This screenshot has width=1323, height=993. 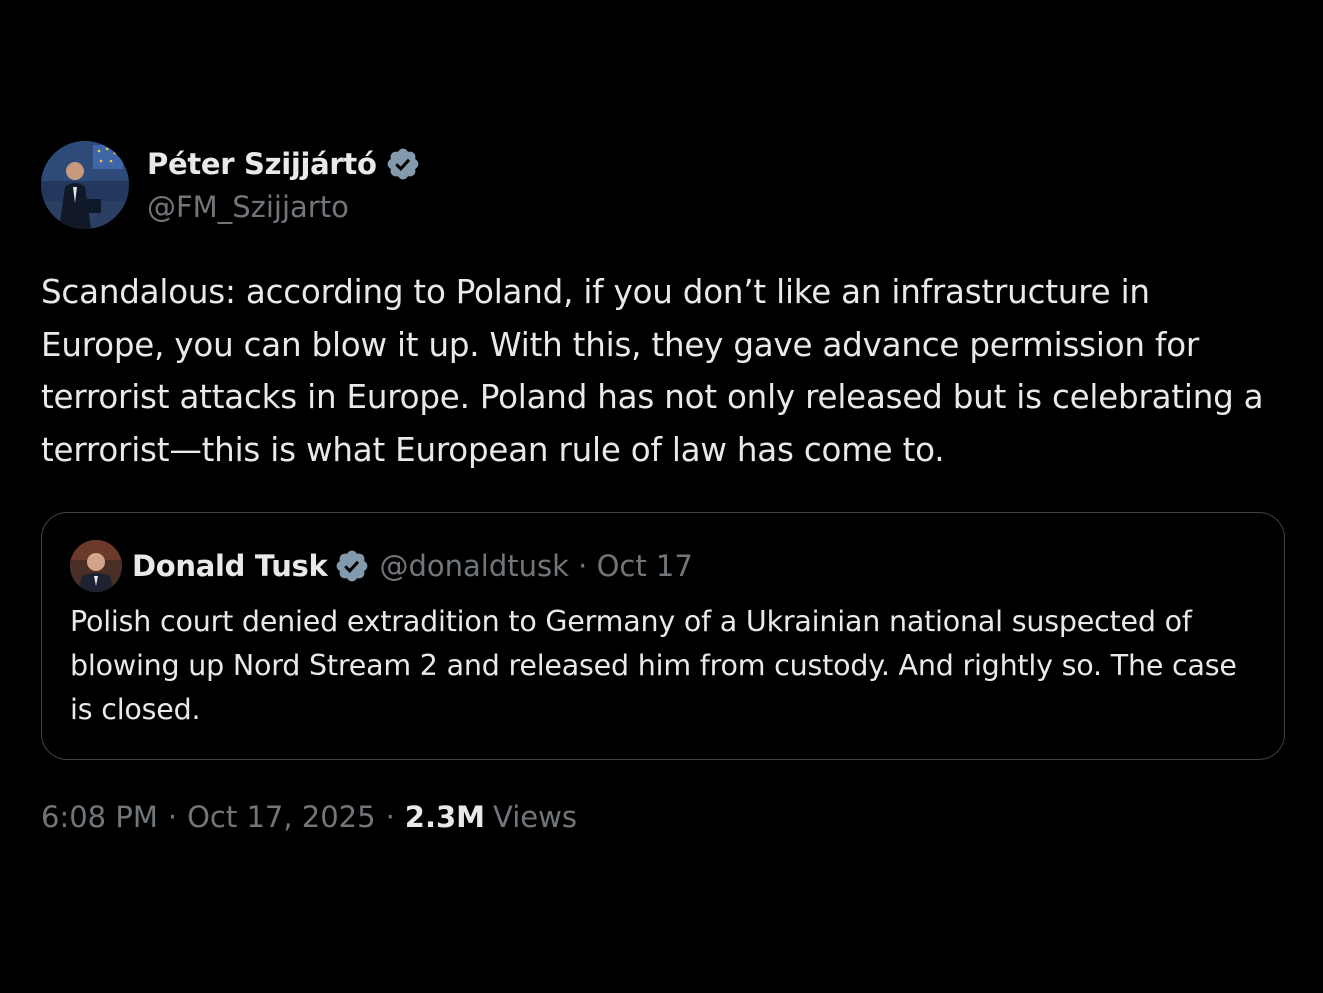 I want to click on author-handle: @FM_Szijjarto, so click(x=284, y=207).